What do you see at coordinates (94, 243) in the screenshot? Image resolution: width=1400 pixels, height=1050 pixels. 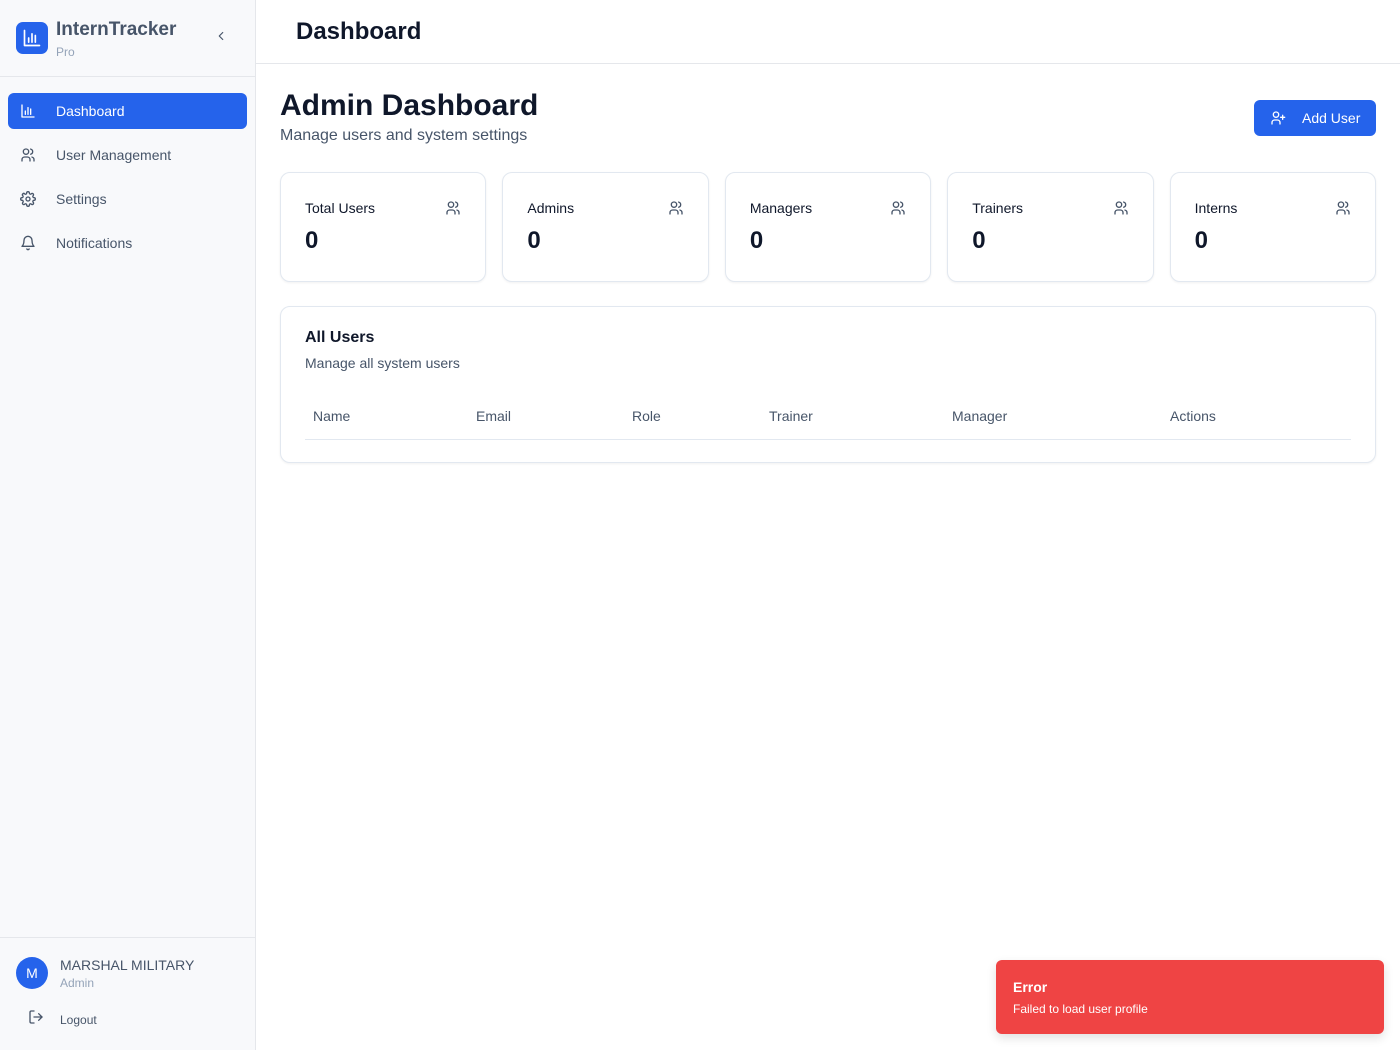 I see `sidebar-item-label: Notifications` at bounding box center [94, 243].